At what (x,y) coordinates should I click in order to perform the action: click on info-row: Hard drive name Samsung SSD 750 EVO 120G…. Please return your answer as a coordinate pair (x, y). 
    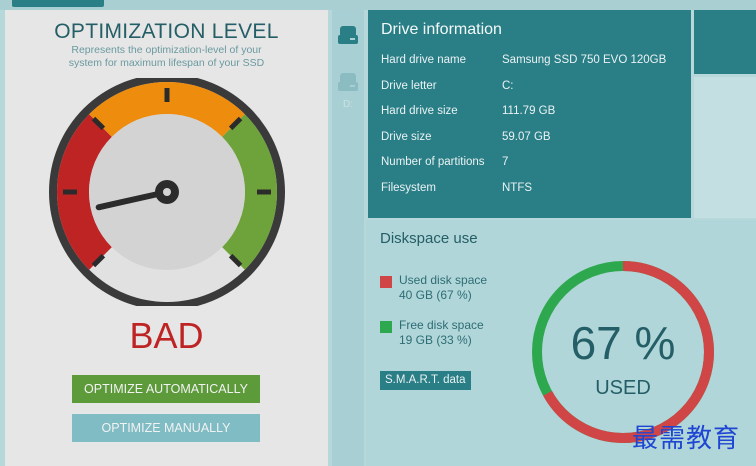
    Looking at the image, I should click on (531, 62).